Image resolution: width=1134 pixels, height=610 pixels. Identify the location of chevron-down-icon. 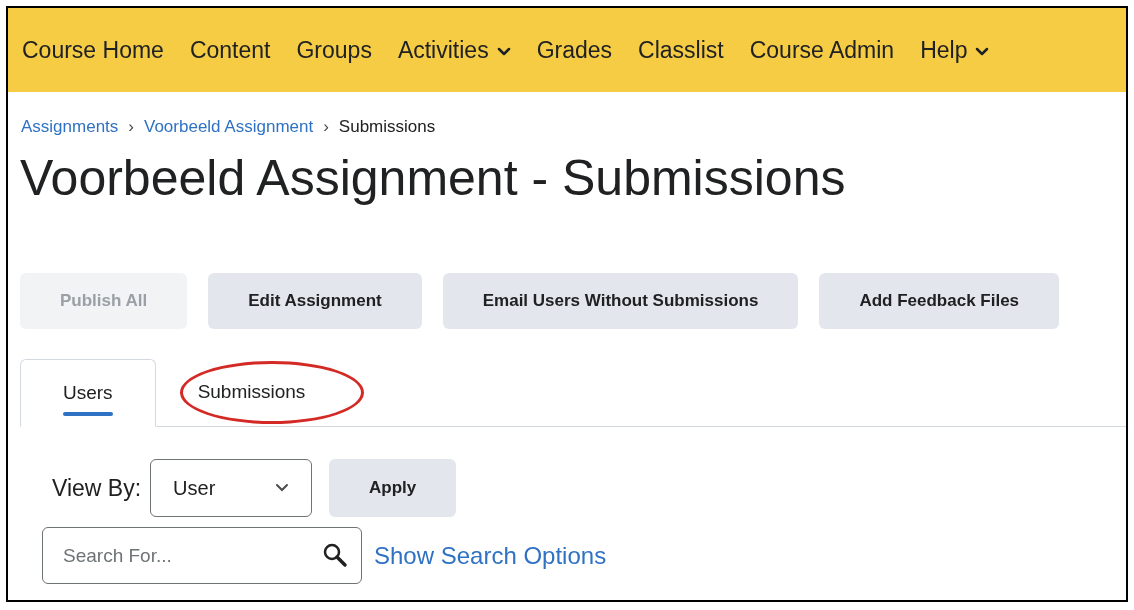
(282, 488).